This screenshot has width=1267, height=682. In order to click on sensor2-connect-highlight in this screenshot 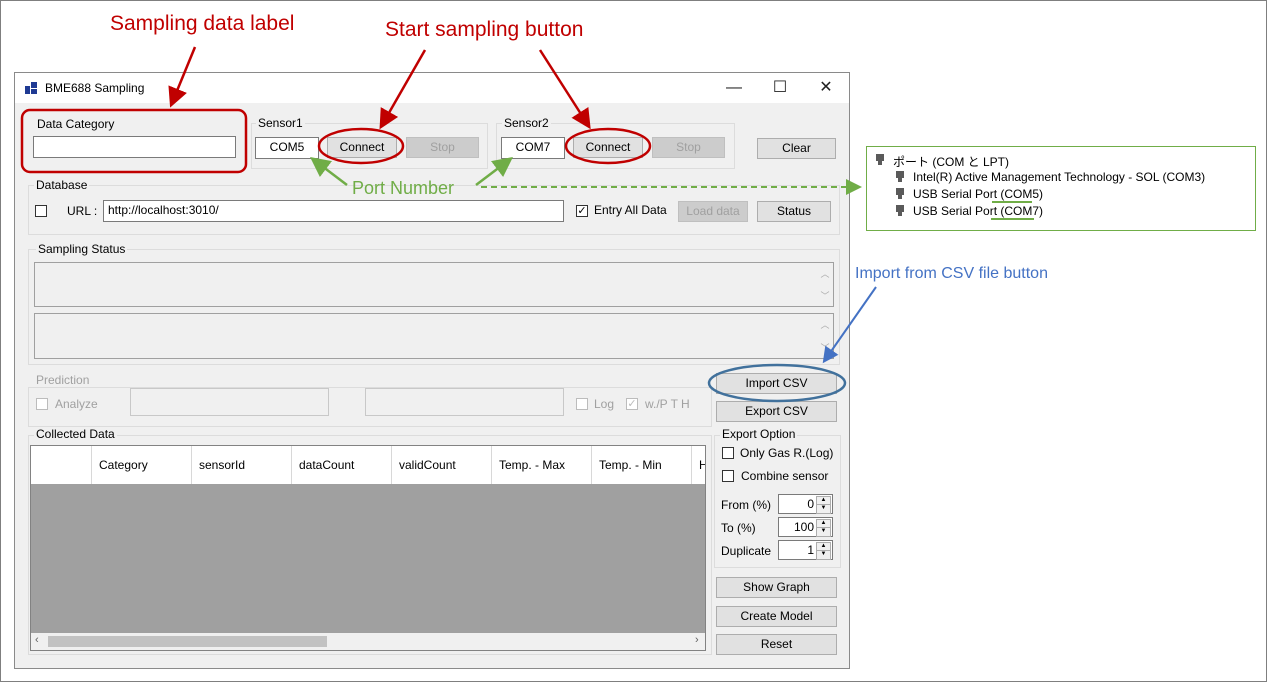, I will do `click(608, 146)`.